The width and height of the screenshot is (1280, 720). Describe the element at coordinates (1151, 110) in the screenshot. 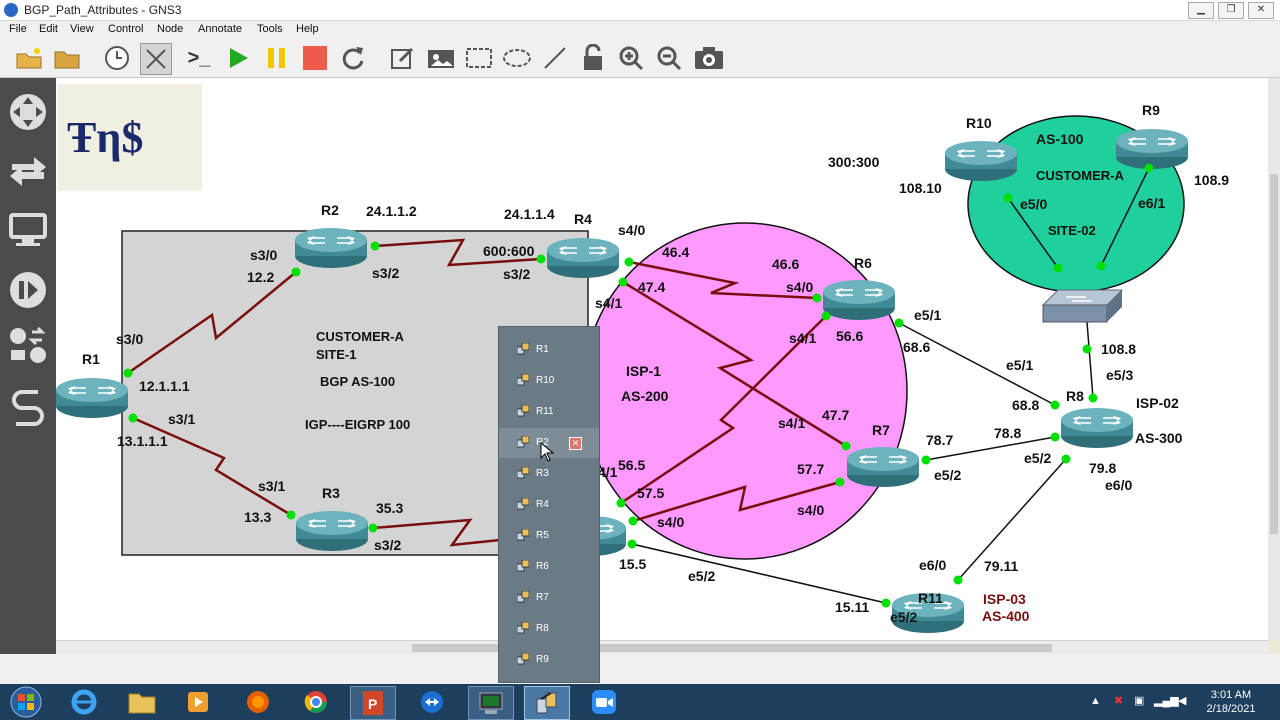

I see `label-r9: R9` at that location.